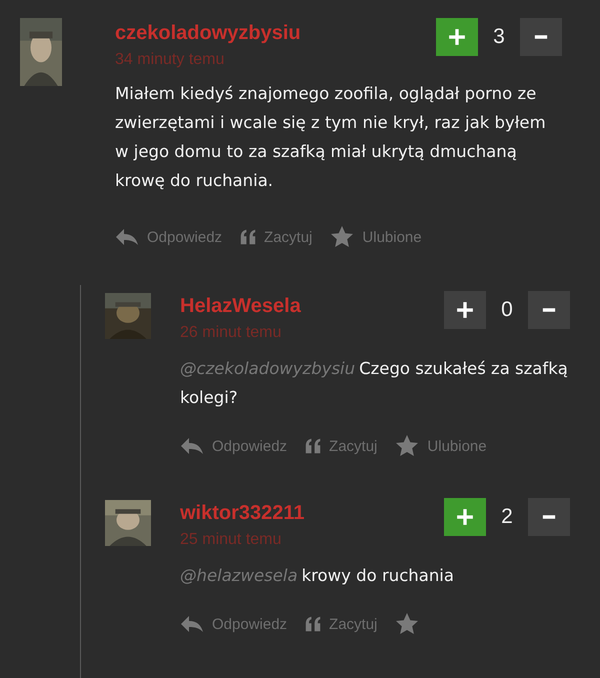 The height and width of the screenshot is (678, 600). Describe the element at coordinates (240, 306) in the screenshot. I see `username: HelazWesela` at that location.